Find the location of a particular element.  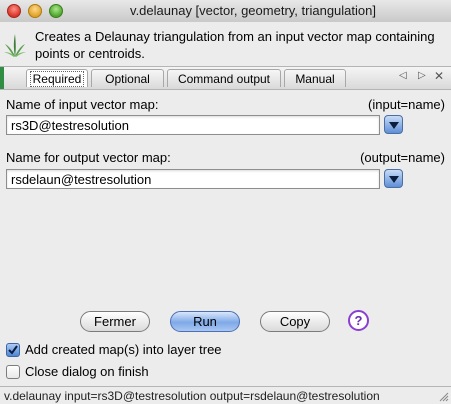

tab-required-label: Required is located at coordinates (57, 79).